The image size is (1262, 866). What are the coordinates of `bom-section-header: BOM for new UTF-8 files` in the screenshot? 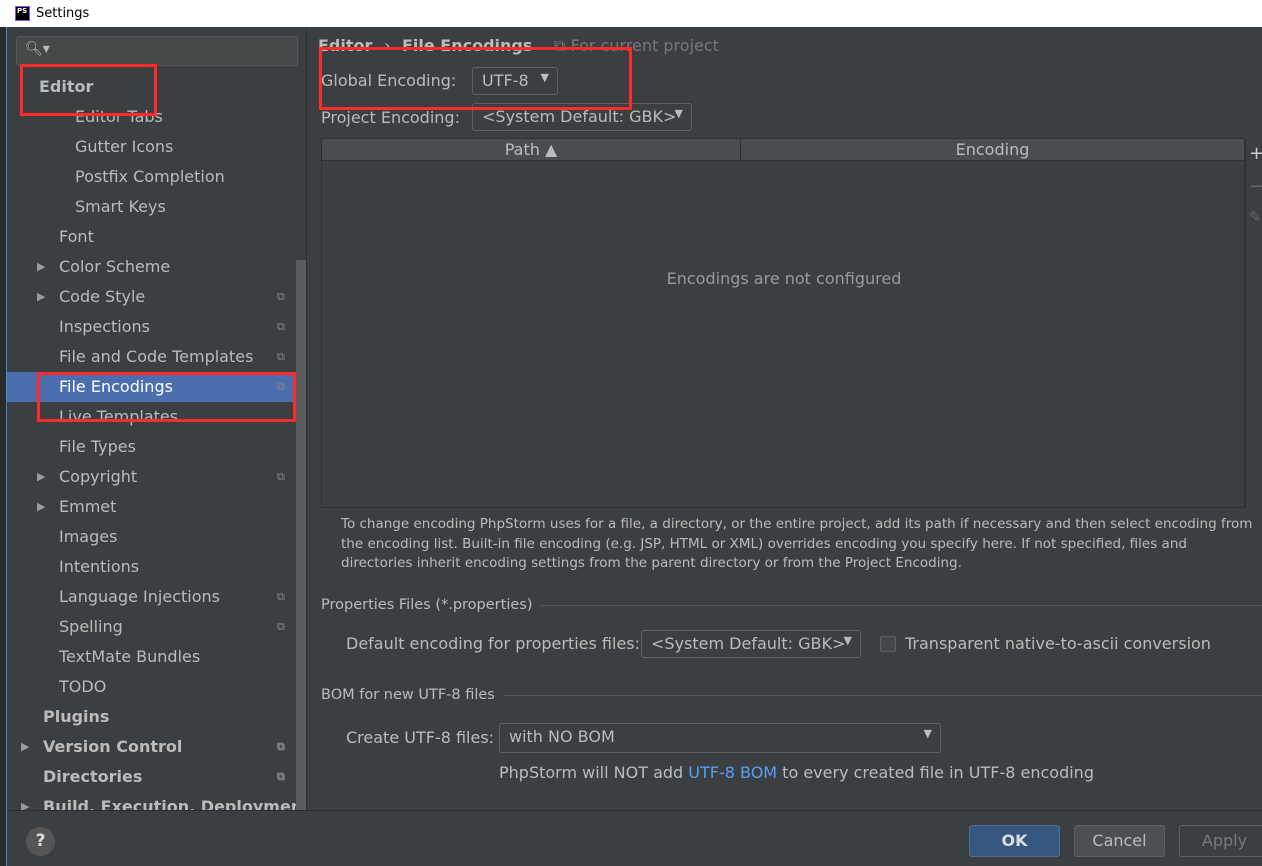 It's located at (791, 695).